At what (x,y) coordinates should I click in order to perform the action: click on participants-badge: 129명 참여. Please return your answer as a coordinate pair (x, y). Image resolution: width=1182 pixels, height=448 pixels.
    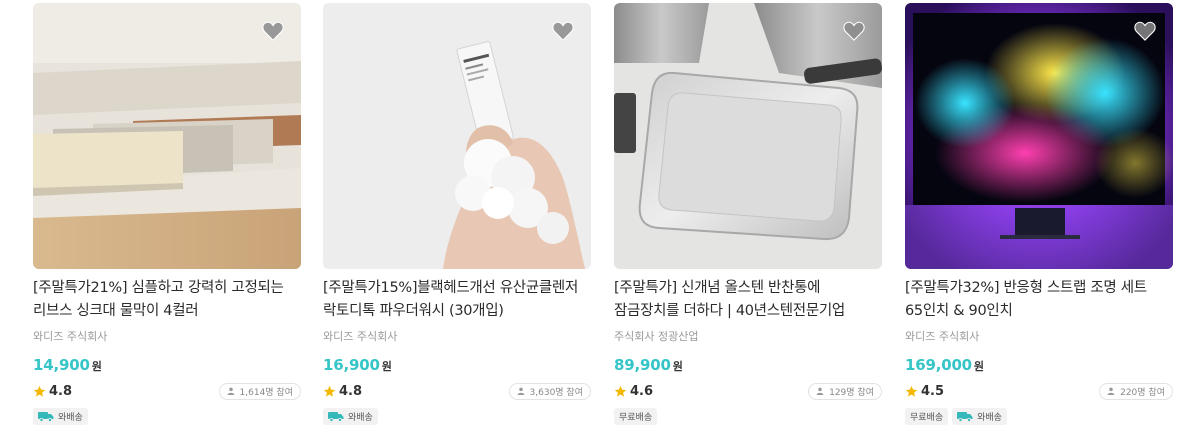
    Looking at the image, I should click on (845, 391).